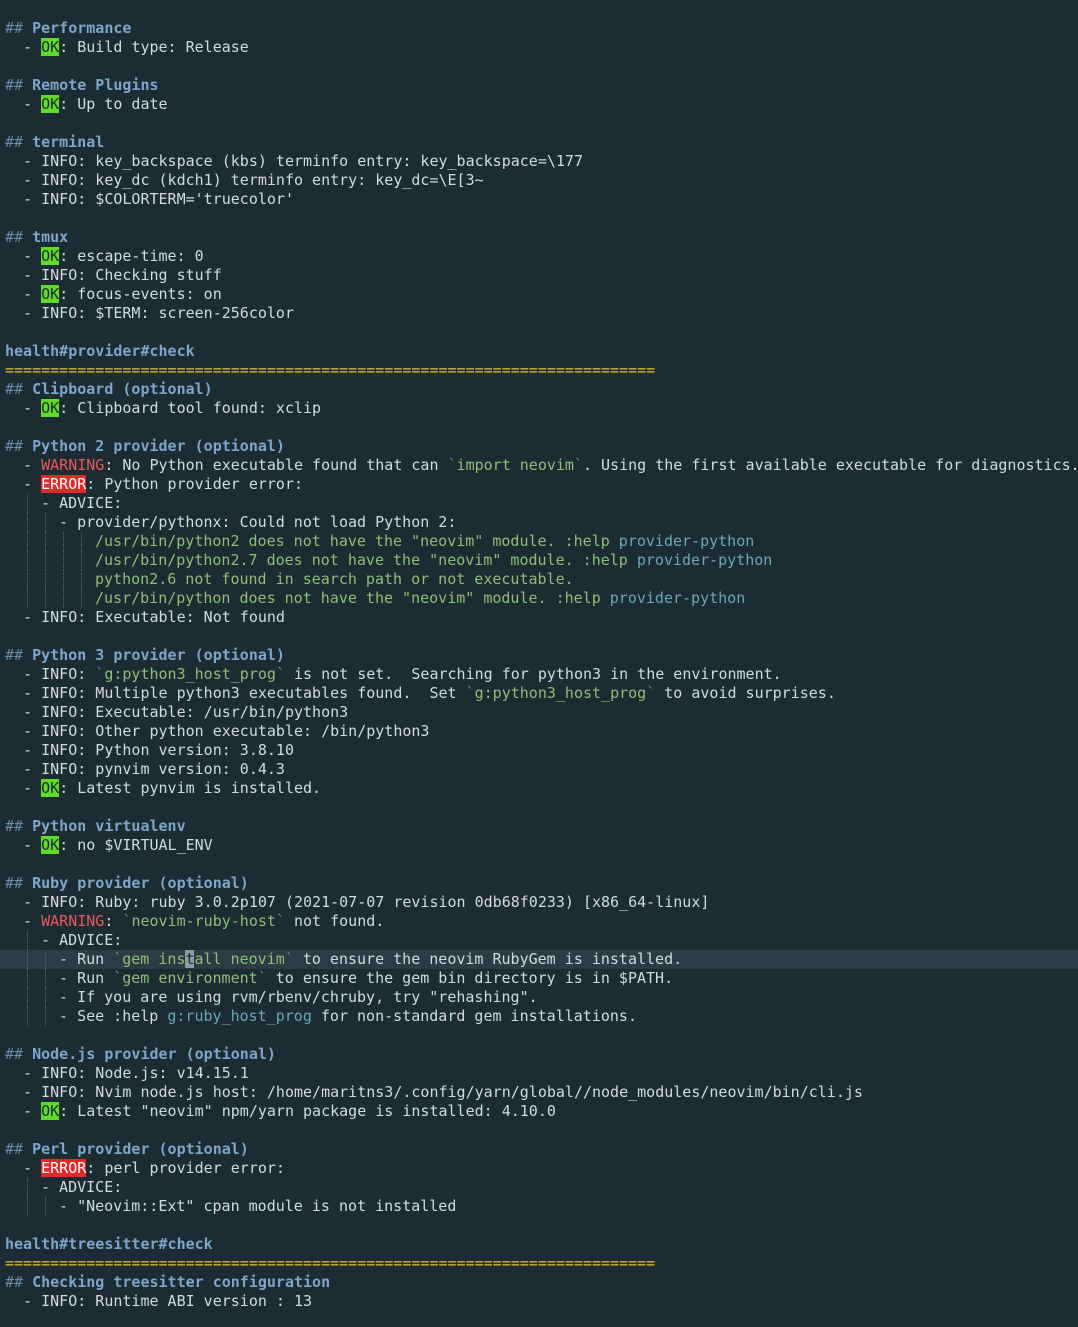 This screenshot has height=1327, width=1078. What do you see at coordinates (127, 1073) in the screenshot?
I see `info-line: - INFO: Node.js: v14.15.1` at bounding box center [127, 1073].